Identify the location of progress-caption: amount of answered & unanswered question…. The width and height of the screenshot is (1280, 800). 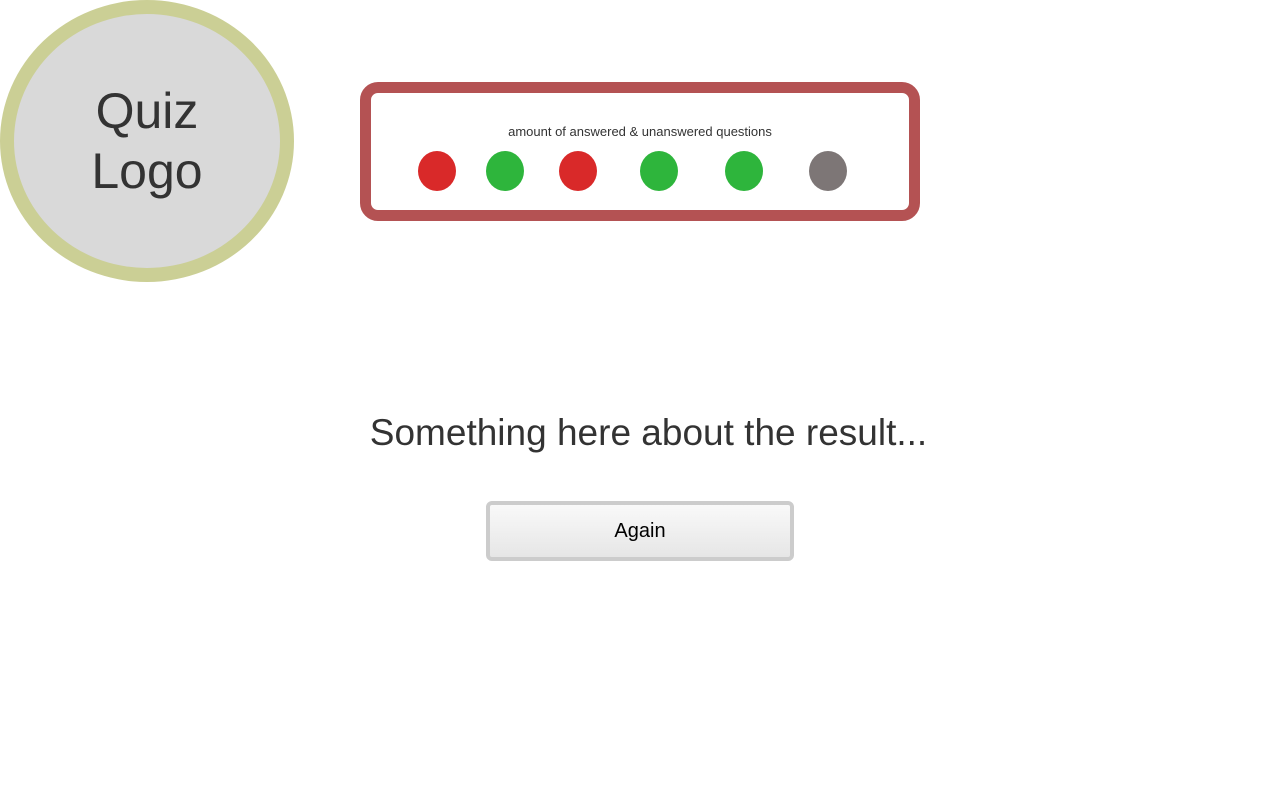
(640, 131).